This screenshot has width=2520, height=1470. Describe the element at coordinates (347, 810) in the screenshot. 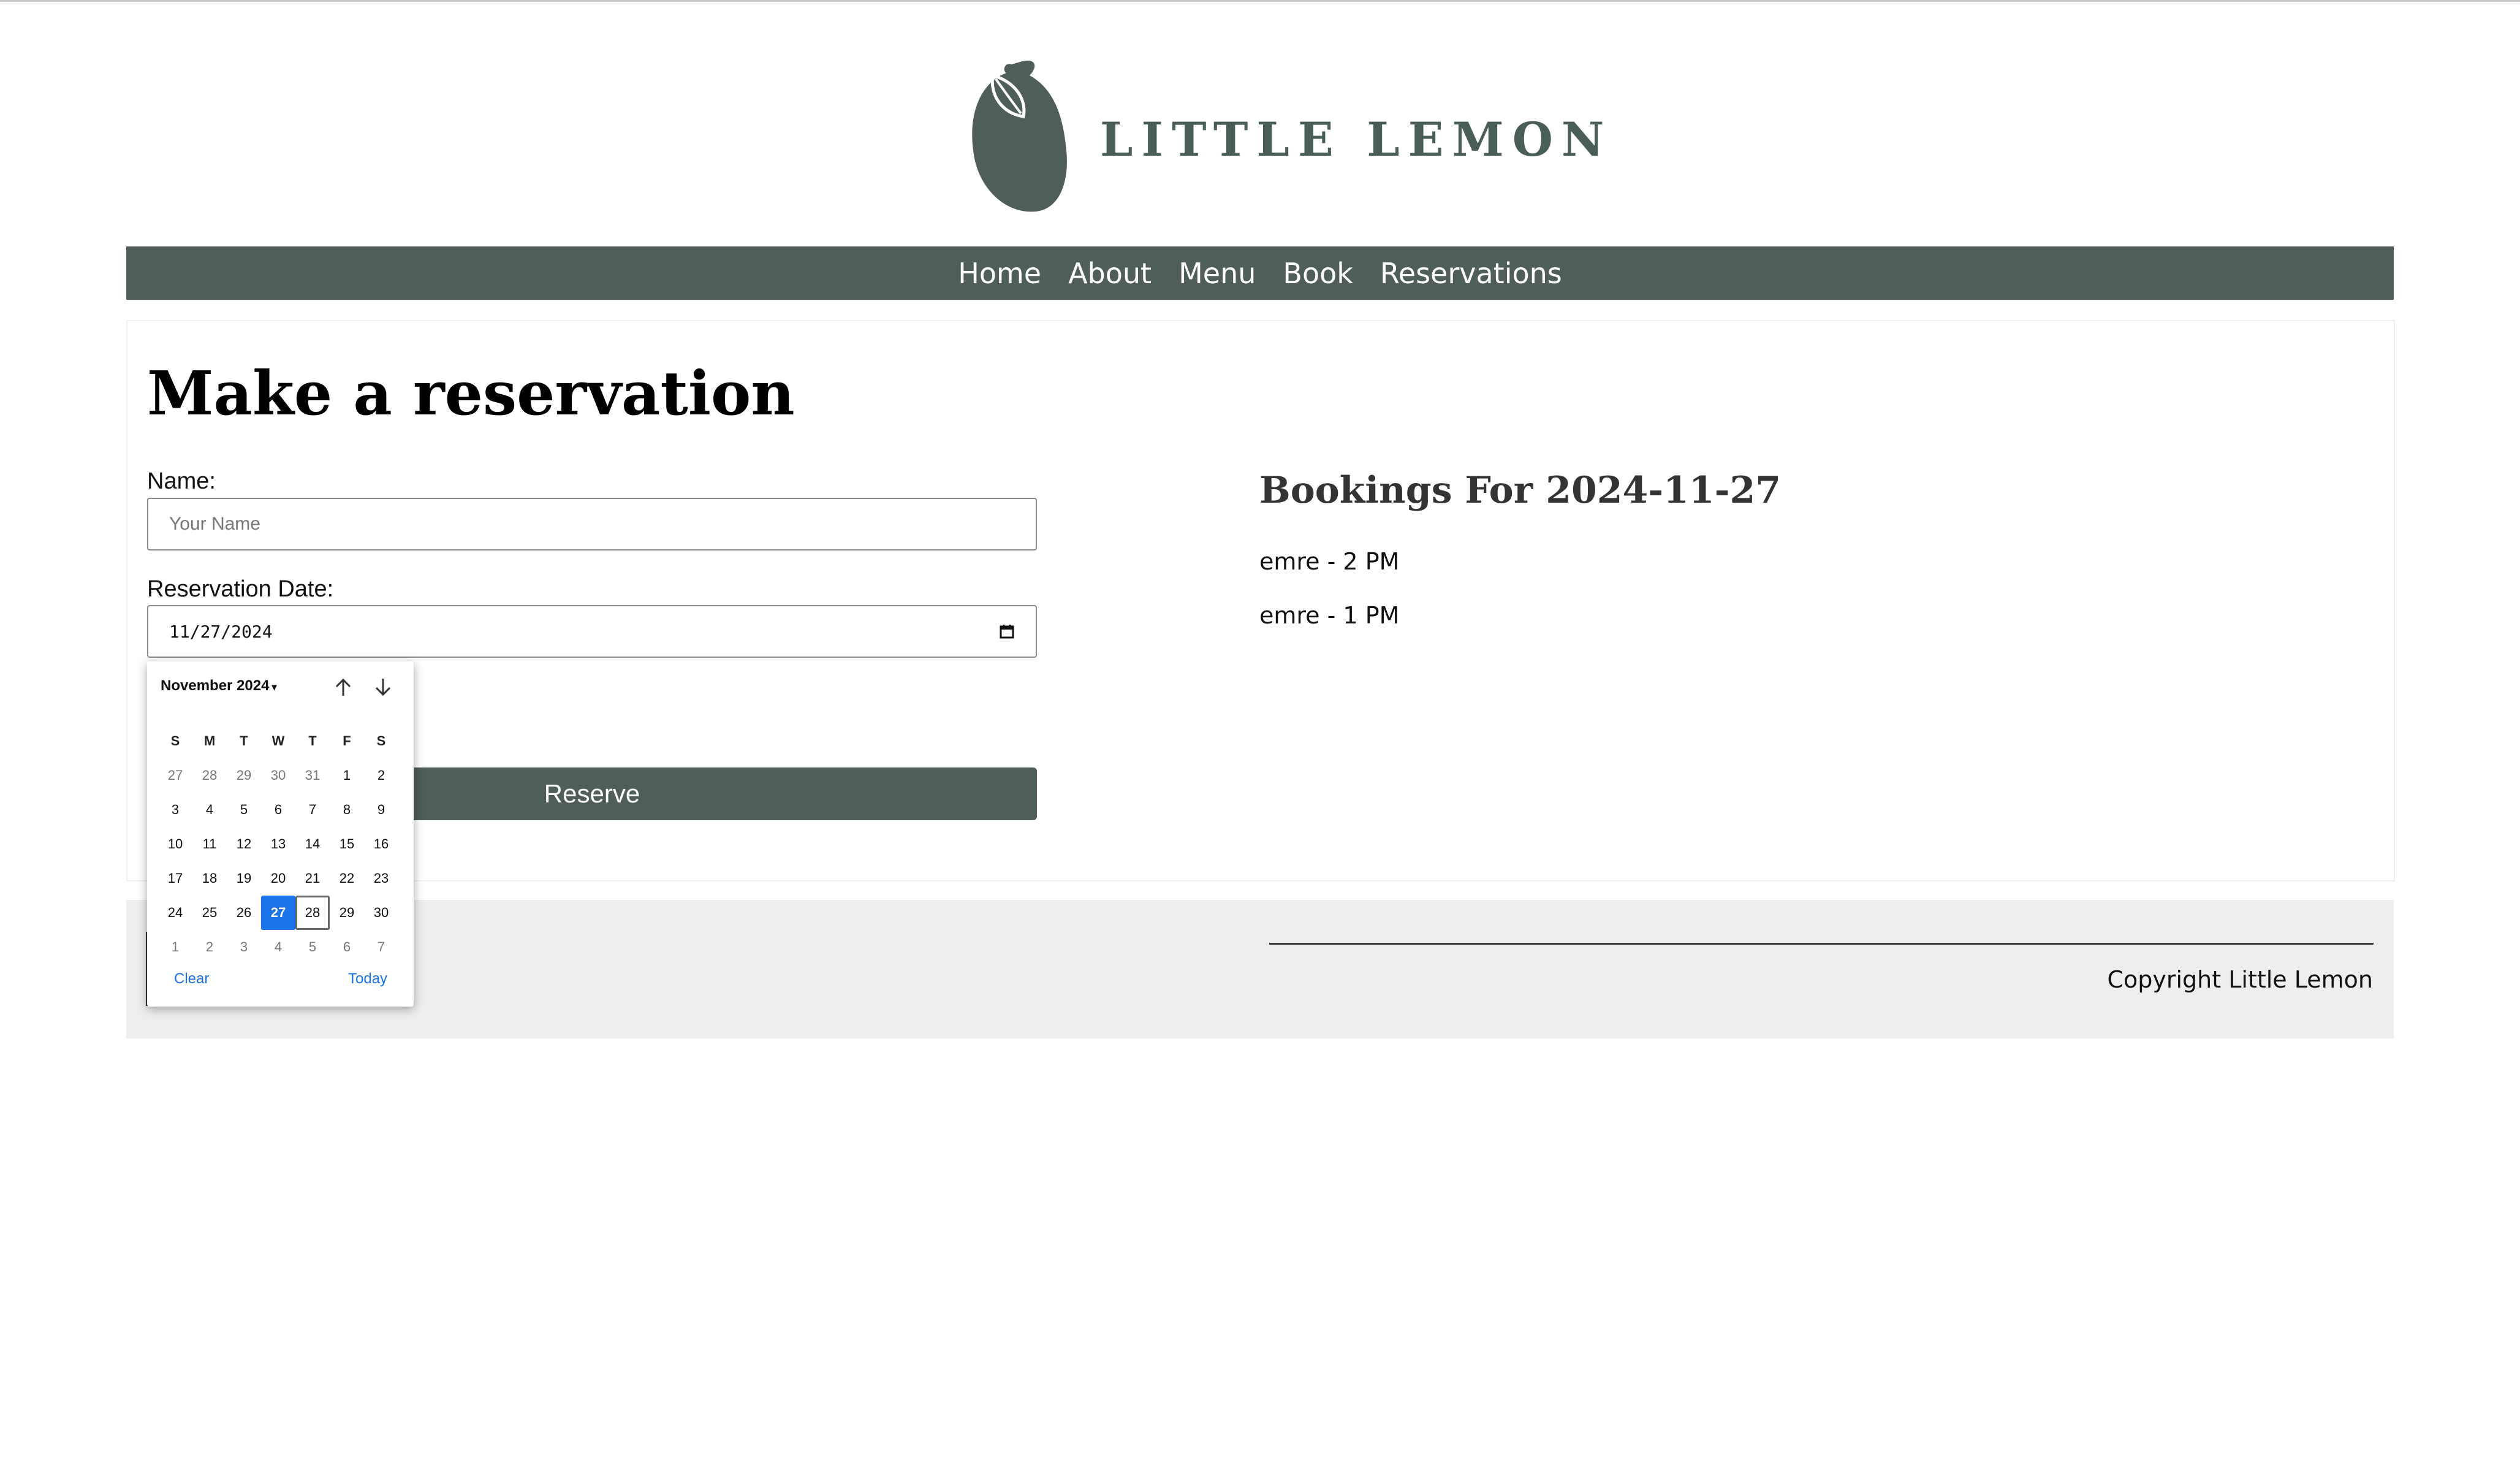

I see `calendar-day: 8` at that location.